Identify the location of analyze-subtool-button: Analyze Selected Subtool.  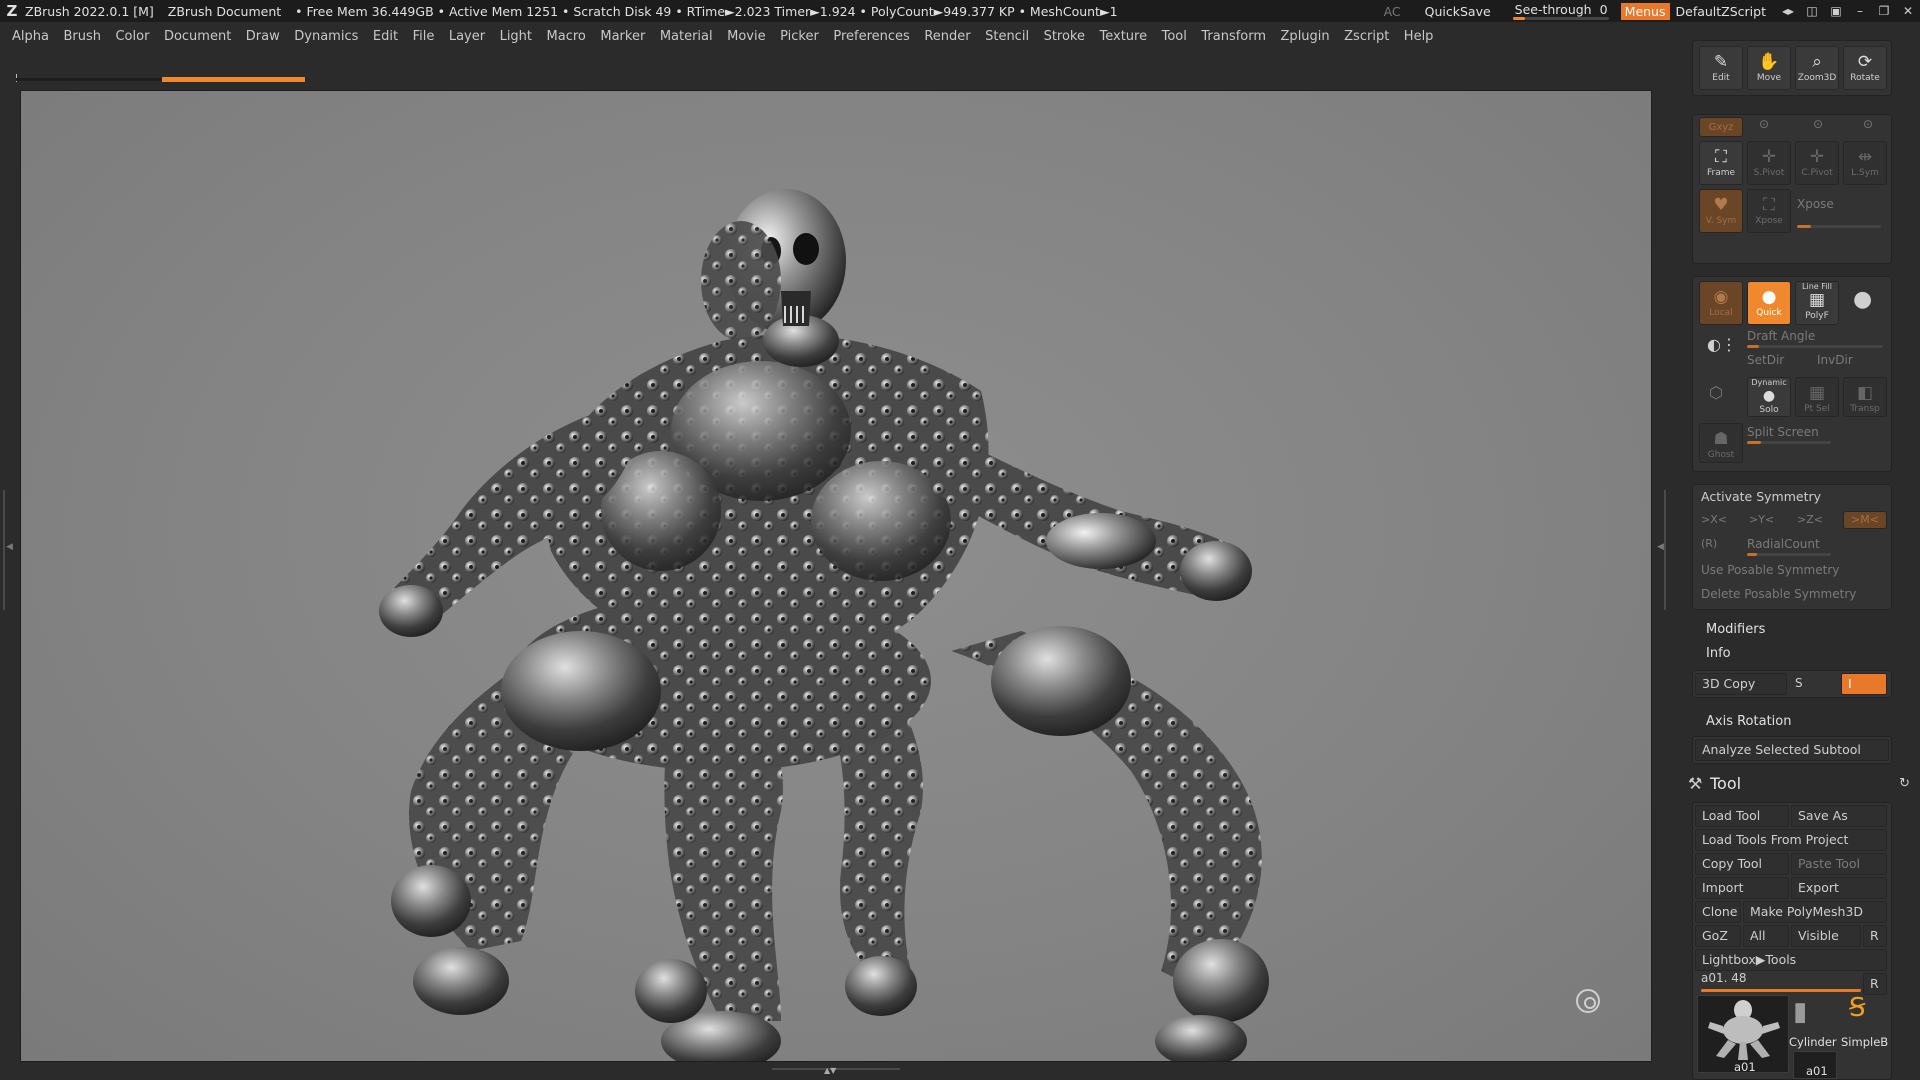
(1792, 750).